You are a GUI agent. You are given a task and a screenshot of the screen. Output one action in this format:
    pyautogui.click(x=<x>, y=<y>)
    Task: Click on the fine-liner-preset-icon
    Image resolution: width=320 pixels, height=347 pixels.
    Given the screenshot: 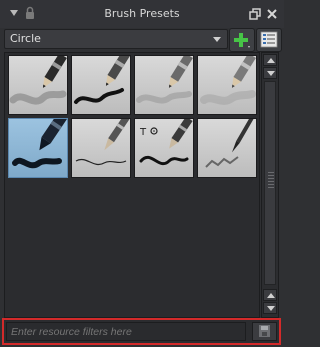 What is the action you would take?
    pyautogui.click(x=230, y=143)
    